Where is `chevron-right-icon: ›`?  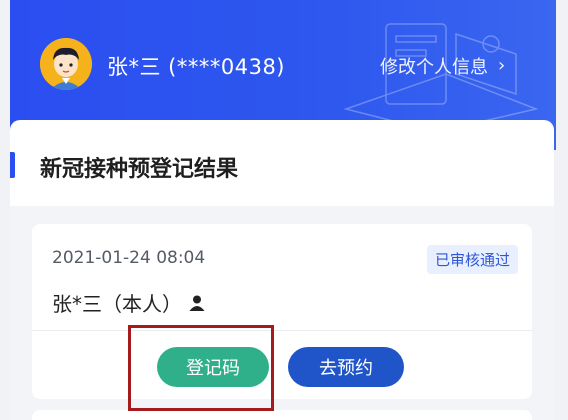 chevron-right-icon: › is located at coordinates (502, 65).